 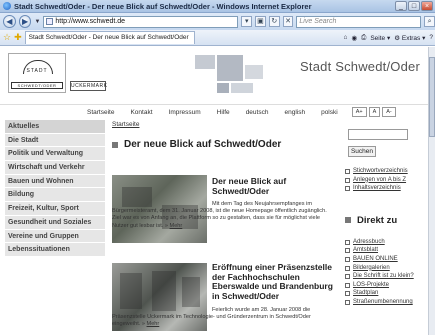 What do you see at coordinates (88, 86) in the screenshot?
I see `uckermark-logo: UCKERMARK` at bounding box center [88, 86].